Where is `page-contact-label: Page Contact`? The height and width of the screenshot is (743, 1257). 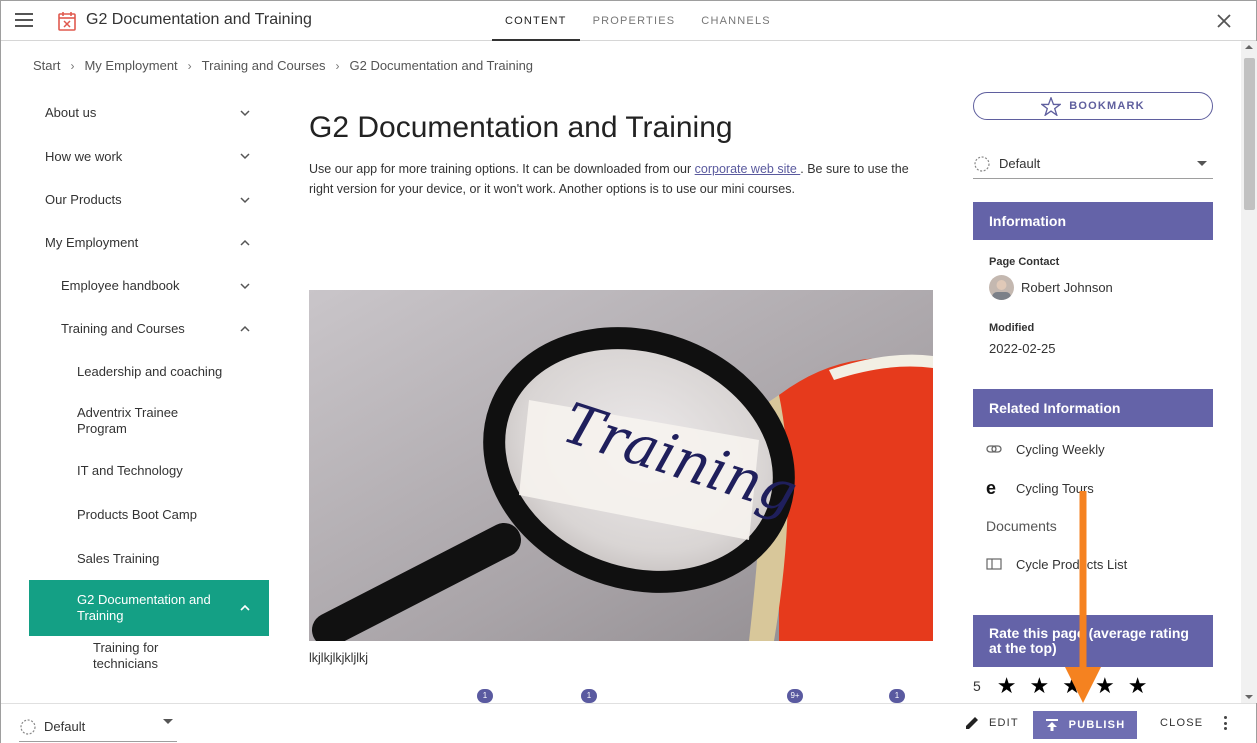
page-contact-label: Page Contact is located at coordinates (1024, 262).